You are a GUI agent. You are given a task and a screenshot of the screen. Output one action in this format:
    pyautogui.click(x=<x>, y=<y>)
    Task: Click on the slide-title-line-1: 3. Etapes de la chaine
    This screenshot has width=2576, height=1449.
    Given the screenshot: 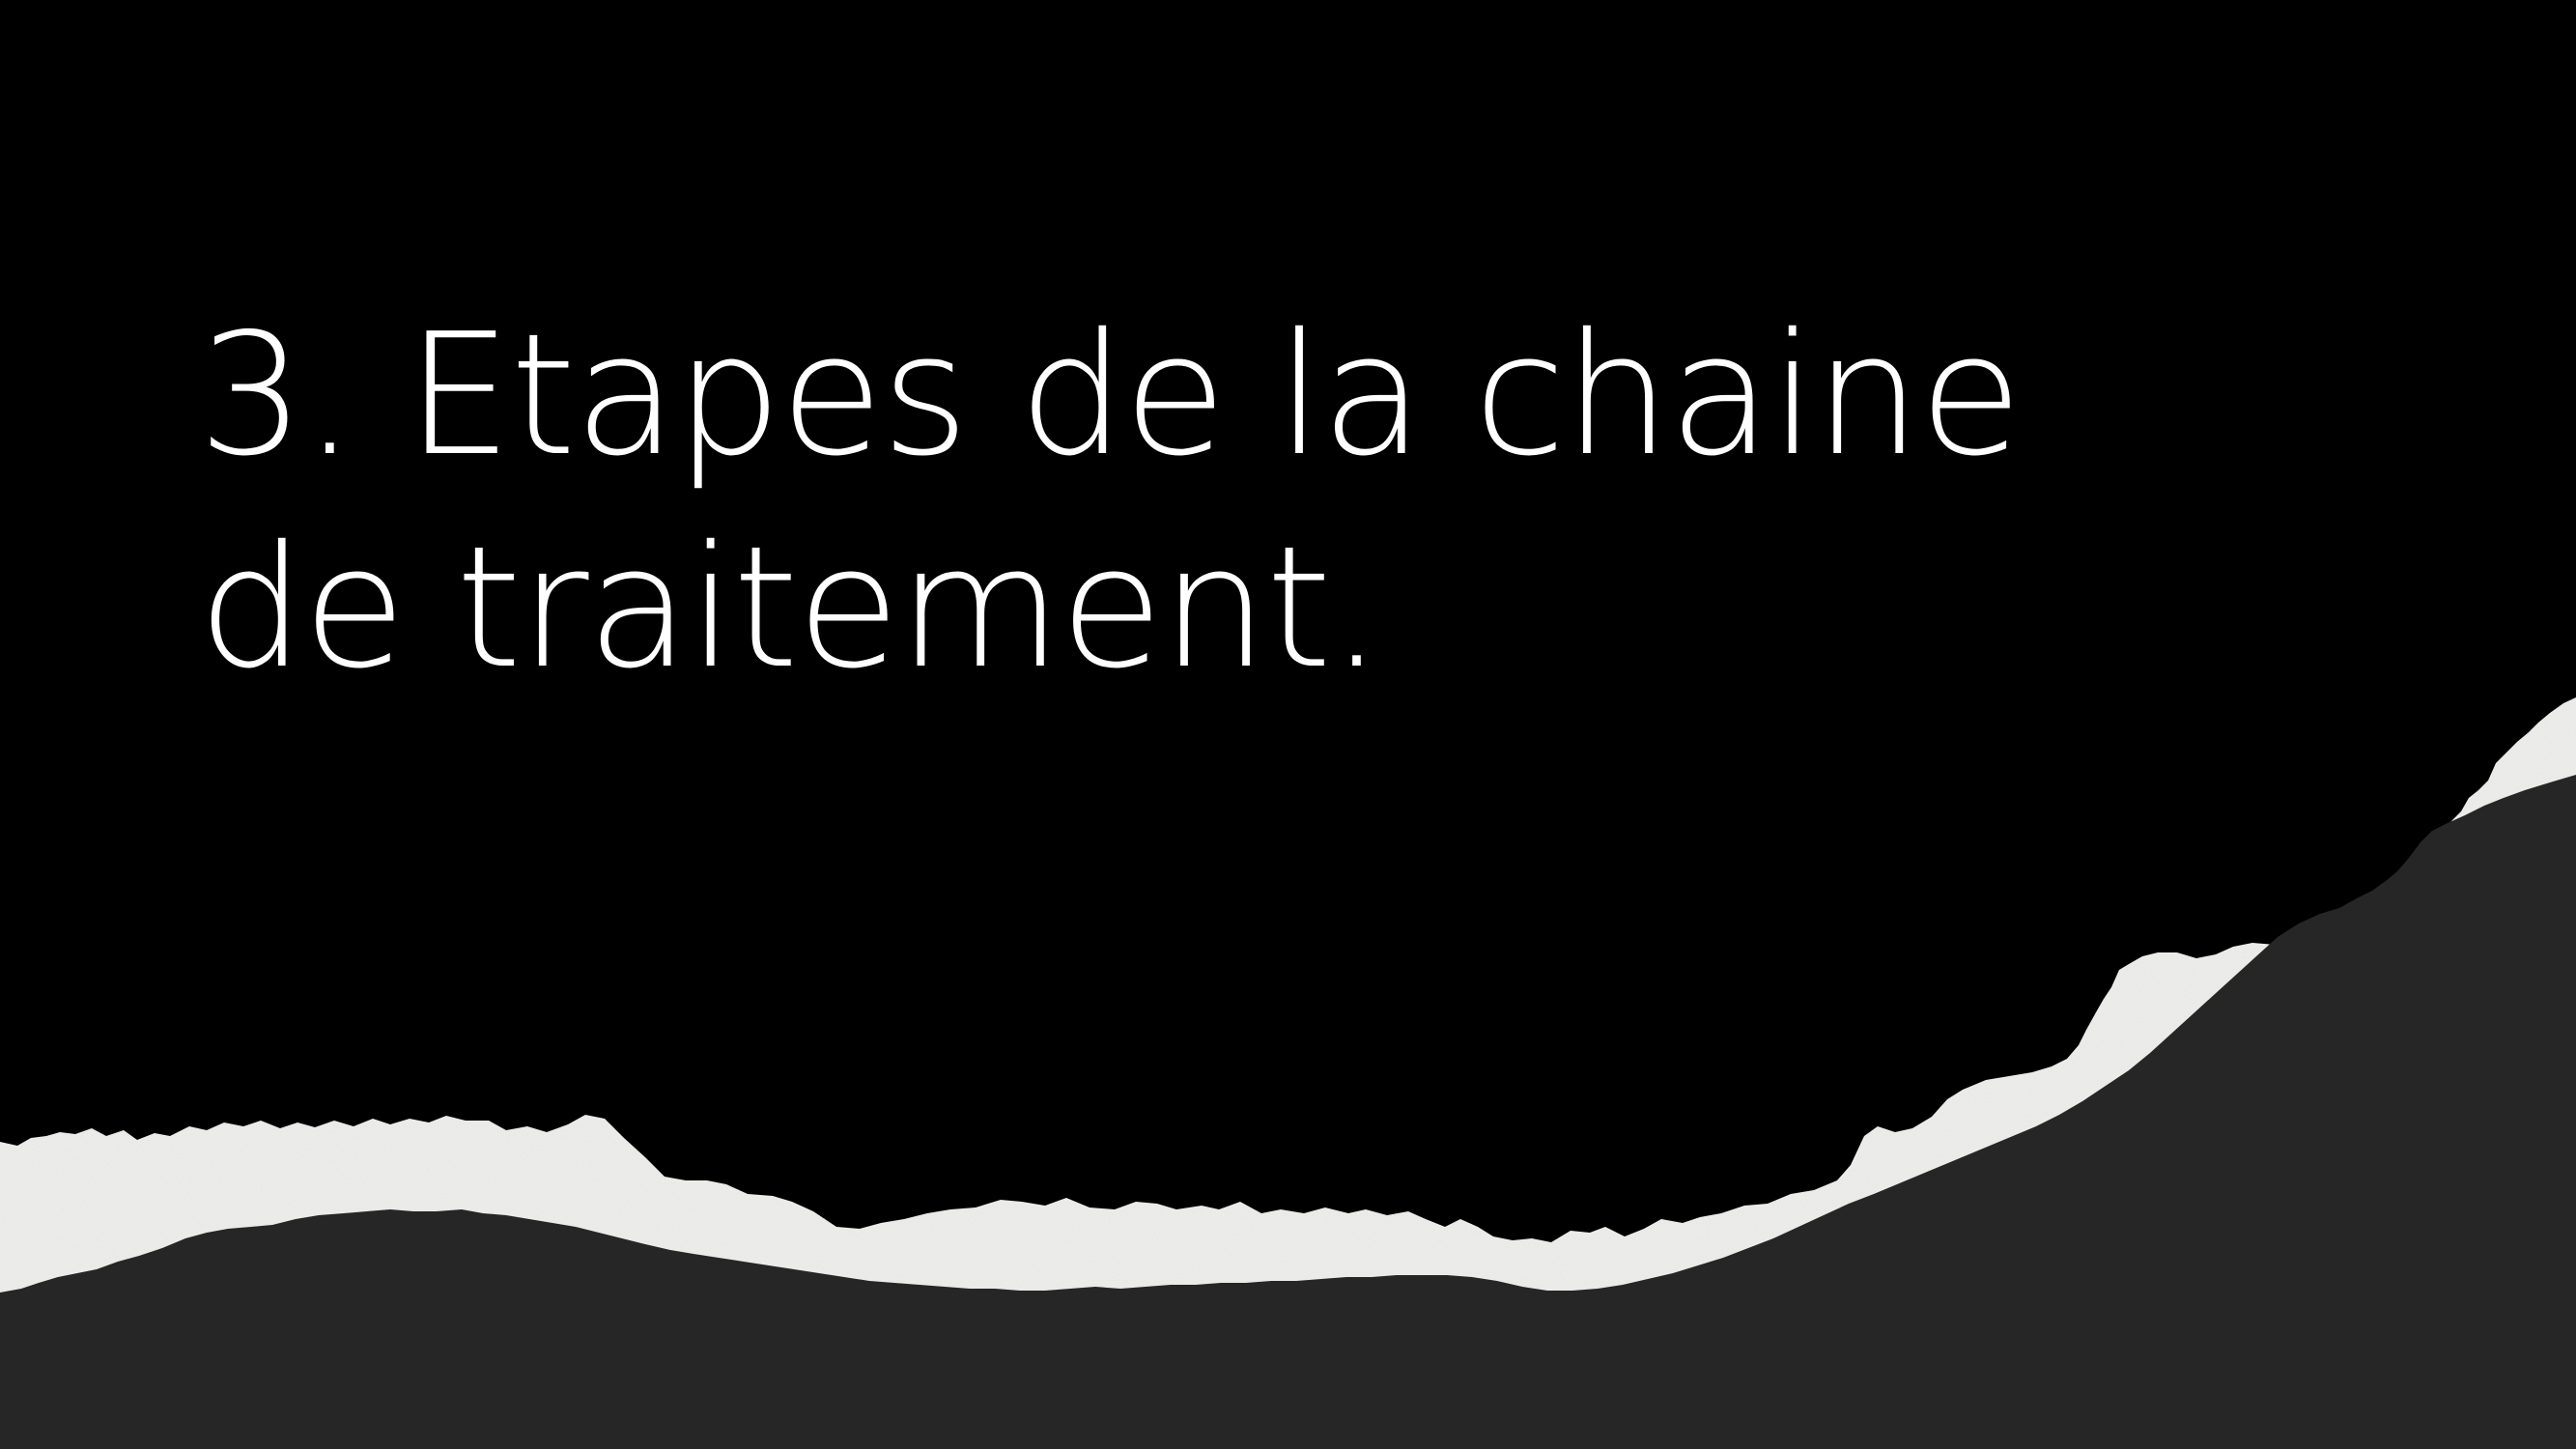 What is the action you would take?
    pyautogui.click(x=1110, y=396)
    